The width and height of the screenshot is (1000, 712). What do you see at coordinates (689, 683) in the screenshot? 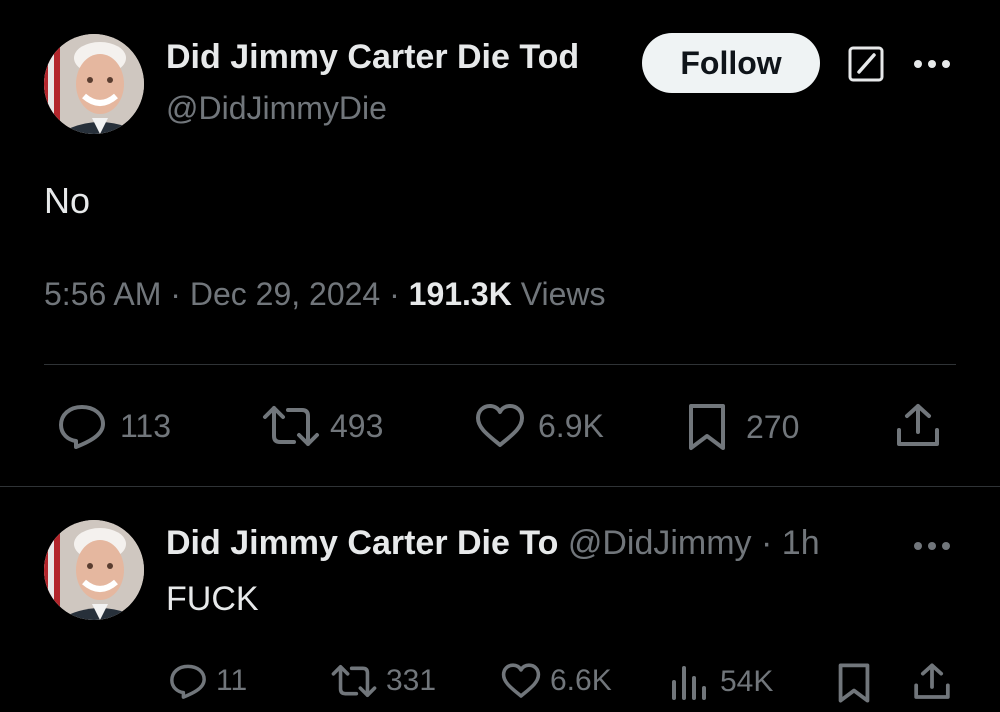
I see `views-chart-icon` at bounding box center [689, 683].